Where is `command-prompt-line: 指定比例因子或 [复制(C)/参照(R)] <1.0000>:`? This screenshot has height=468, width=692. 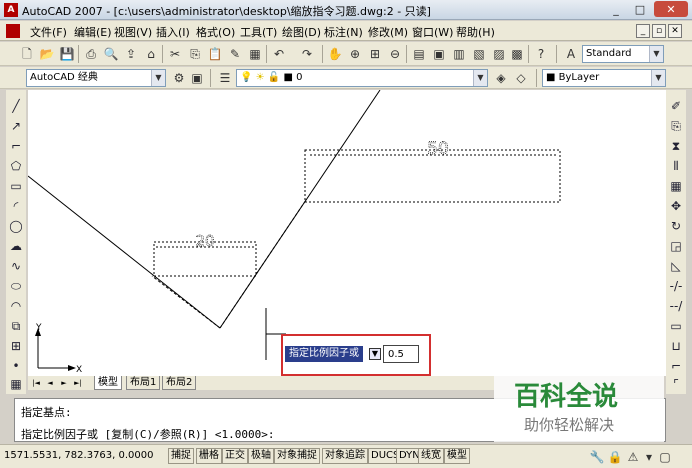
command-prompt-line: 指定比例因子或 [复制(C)/参照(R)] <1.0000>: is located at coordinates (147, 434).